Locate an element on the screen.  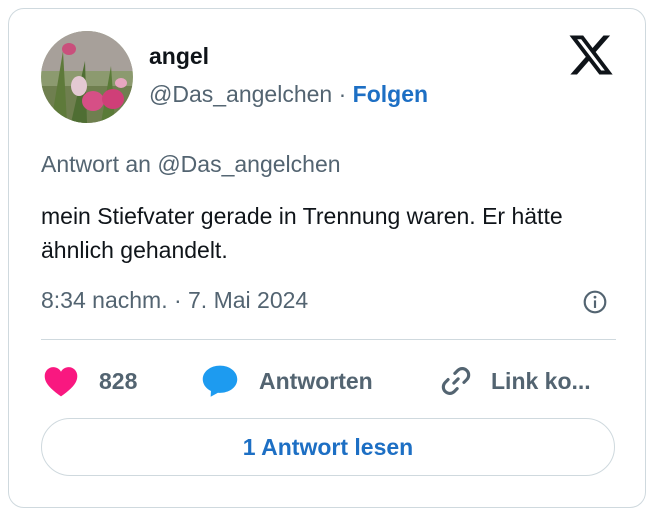
reply-button: Antworten is located at coordinates (287, 381).